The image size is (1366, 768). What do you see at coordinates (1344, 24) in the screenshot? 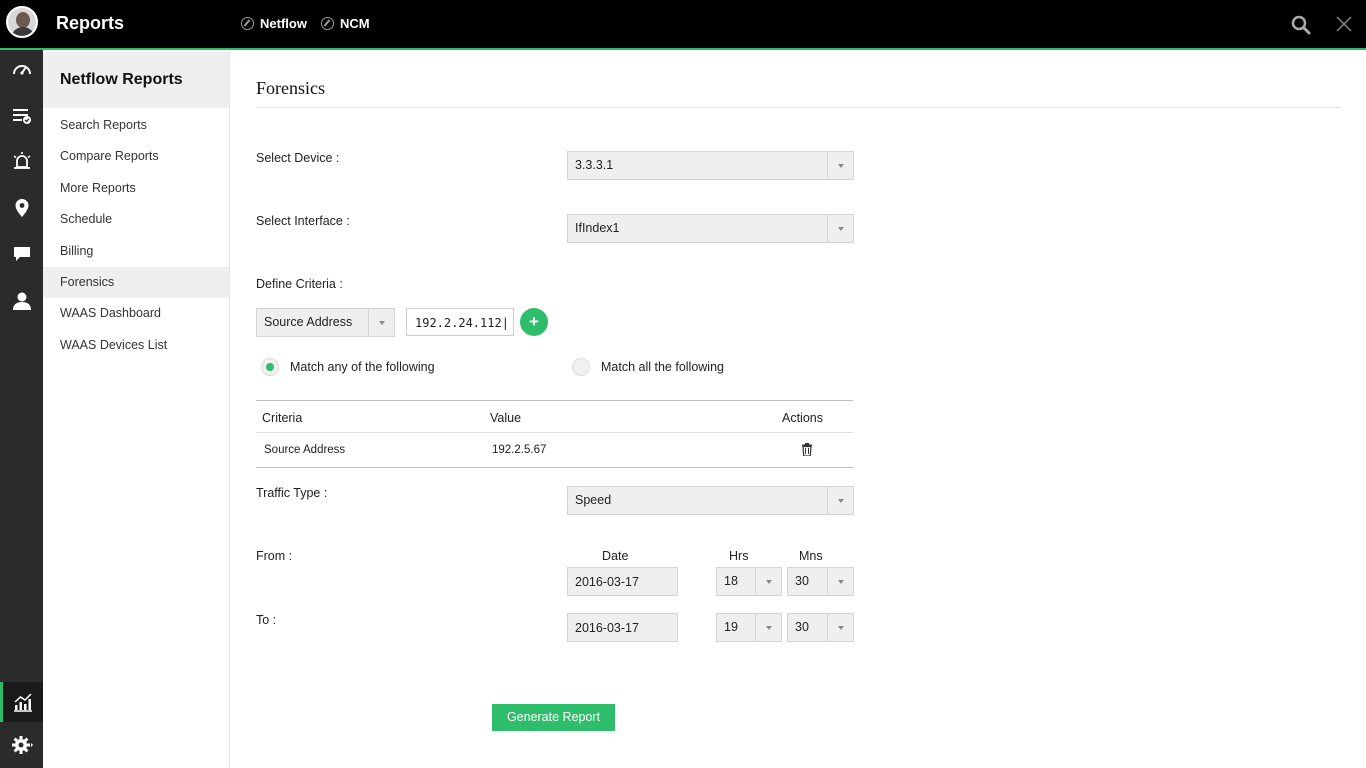
I see `close-icon` at bounding box center [1344, 24].